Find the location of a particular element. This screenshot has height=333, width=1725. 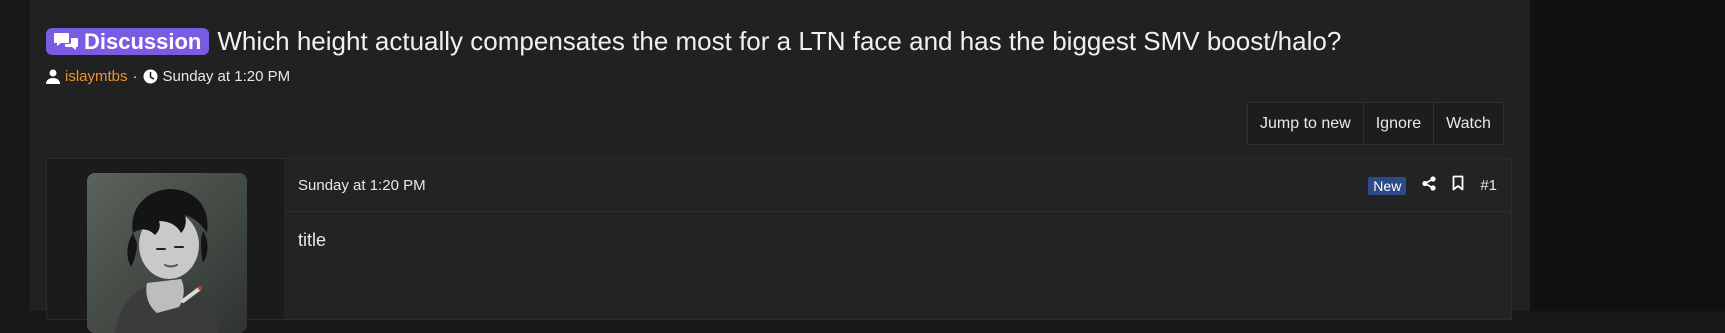

discussion-prefix-label: Discussion is located at coordinates (128, 41).